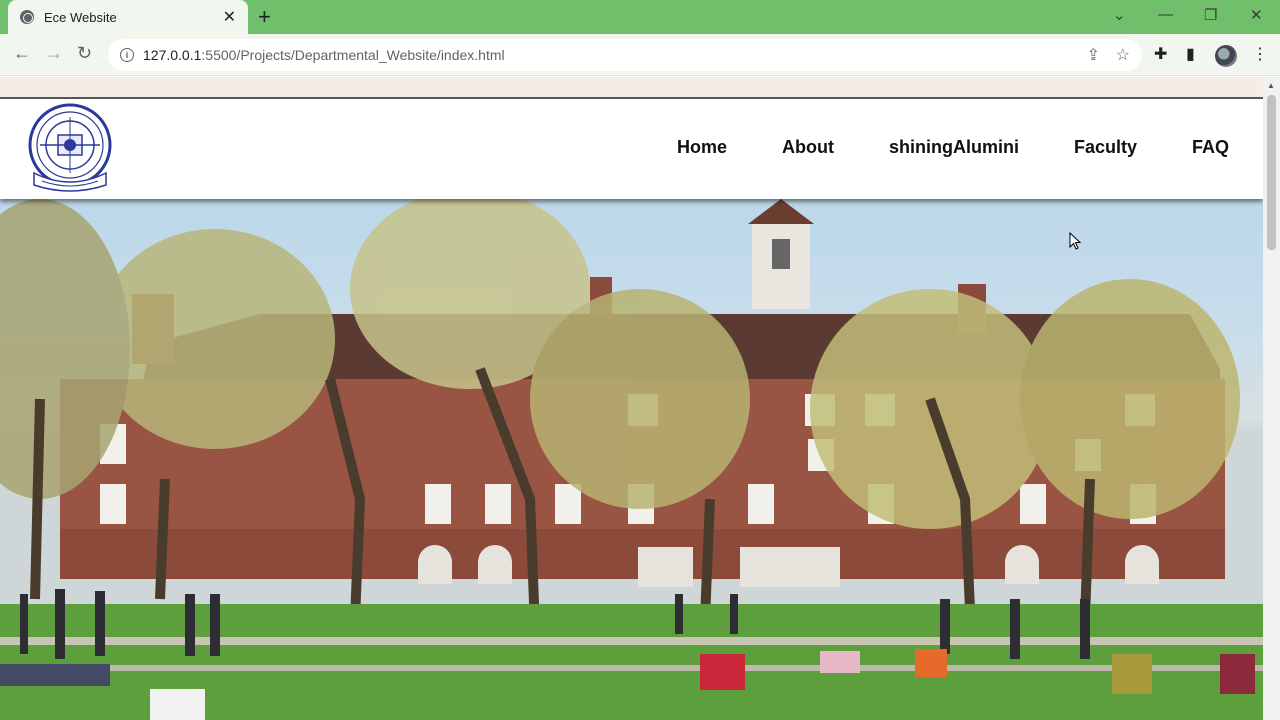  Describe the element at coordinates (640, 17) in the screenshot. I see `browser-tab-strip: Ece Website ✕ + ⌄ — ❐ ✕` at that location.